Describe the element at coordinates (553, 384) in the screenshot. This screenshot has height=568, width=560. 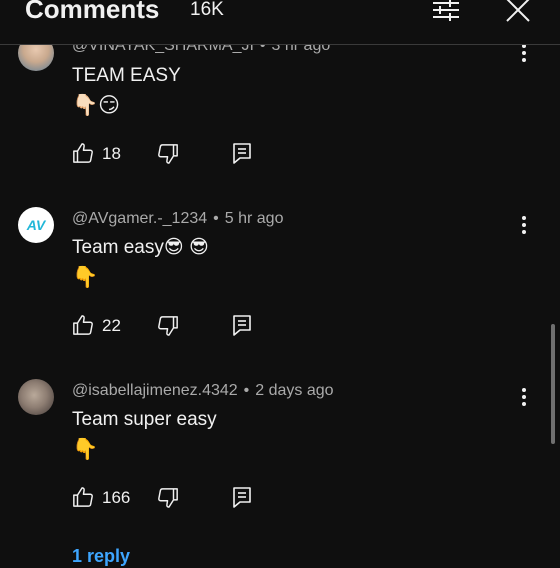
I see `scrollbar` at that location.